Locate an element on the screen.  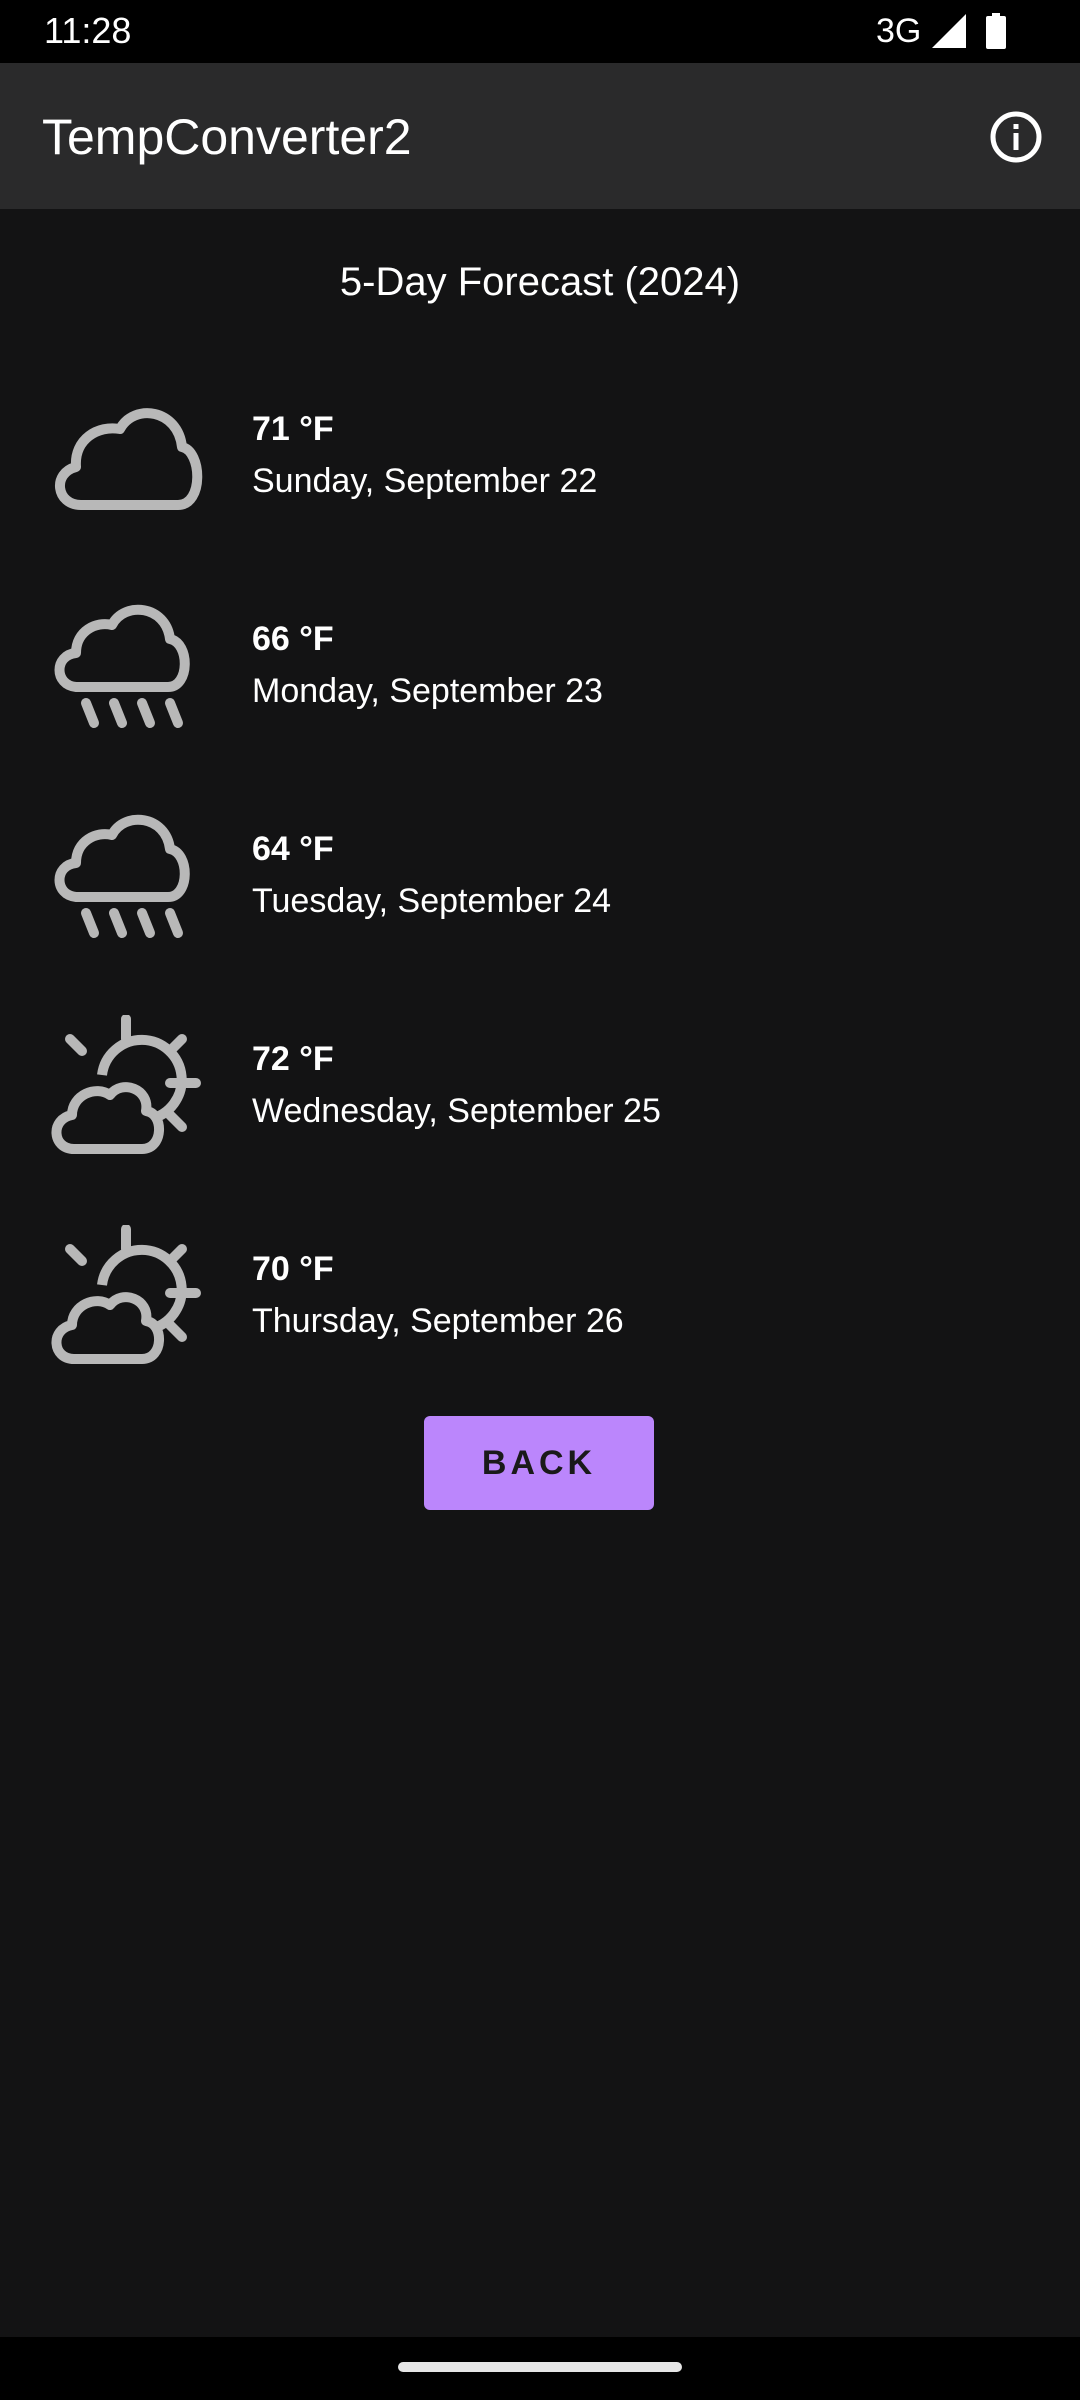
list-item: 72 °F Wednesday, September 25 is located at coordinates (540, 1120).